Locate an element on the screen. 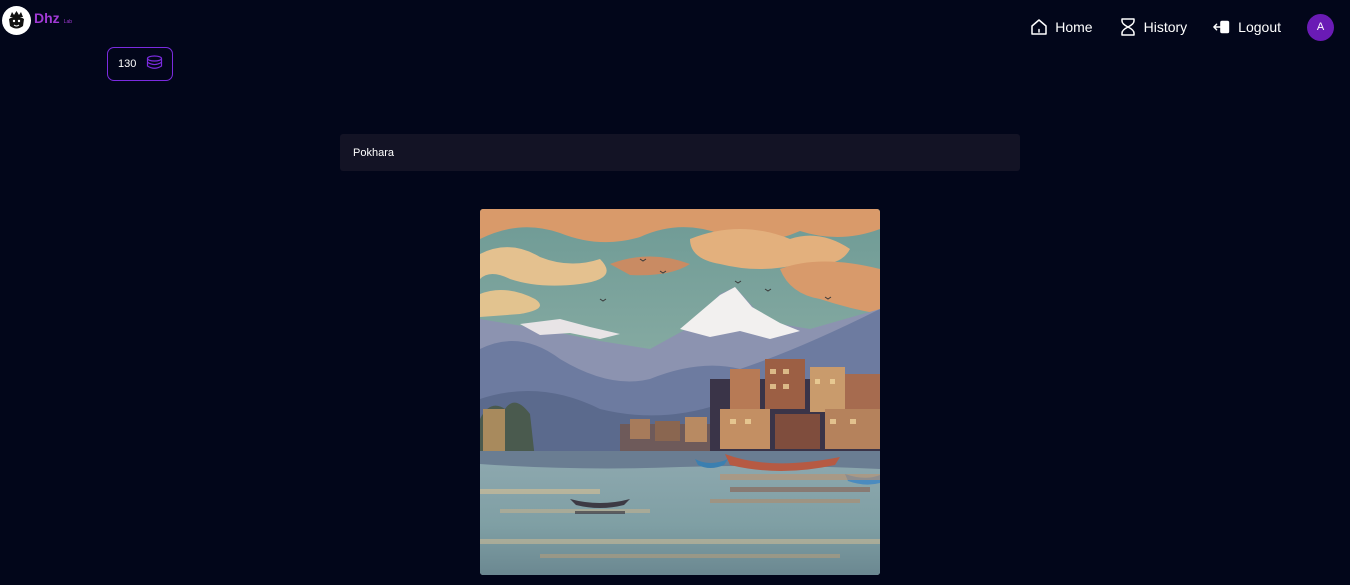  logout-icon is located at coordinates (1222, 27).